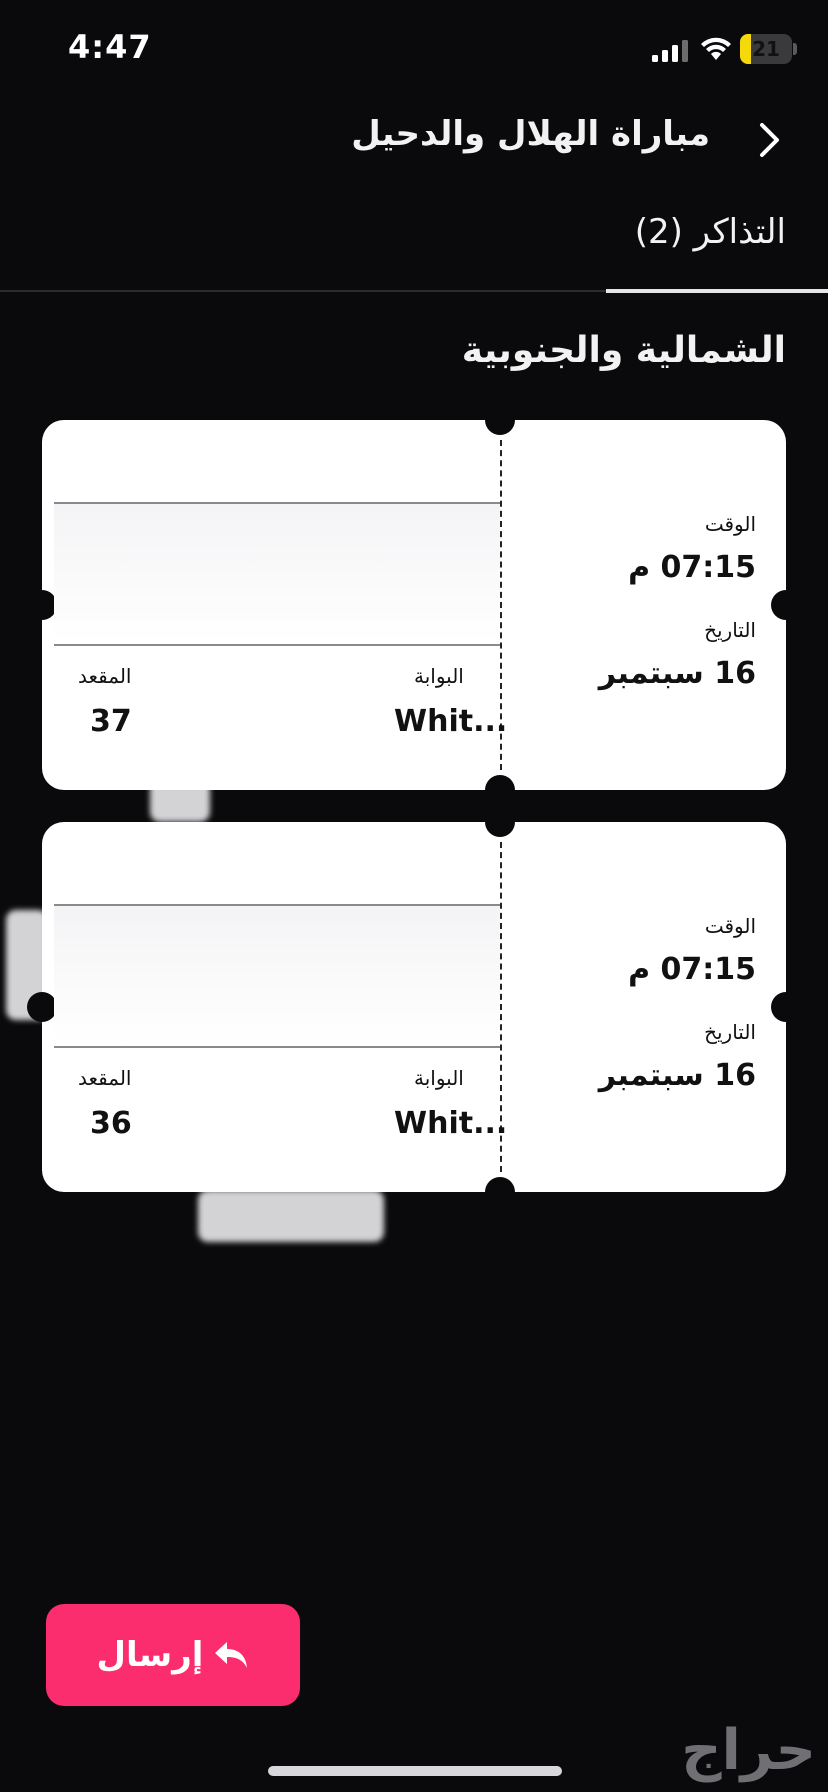  What do you see at coordinates (111, 721) in the screenshot?
I see `seat-value: 37` at bounding box center [111, 721].